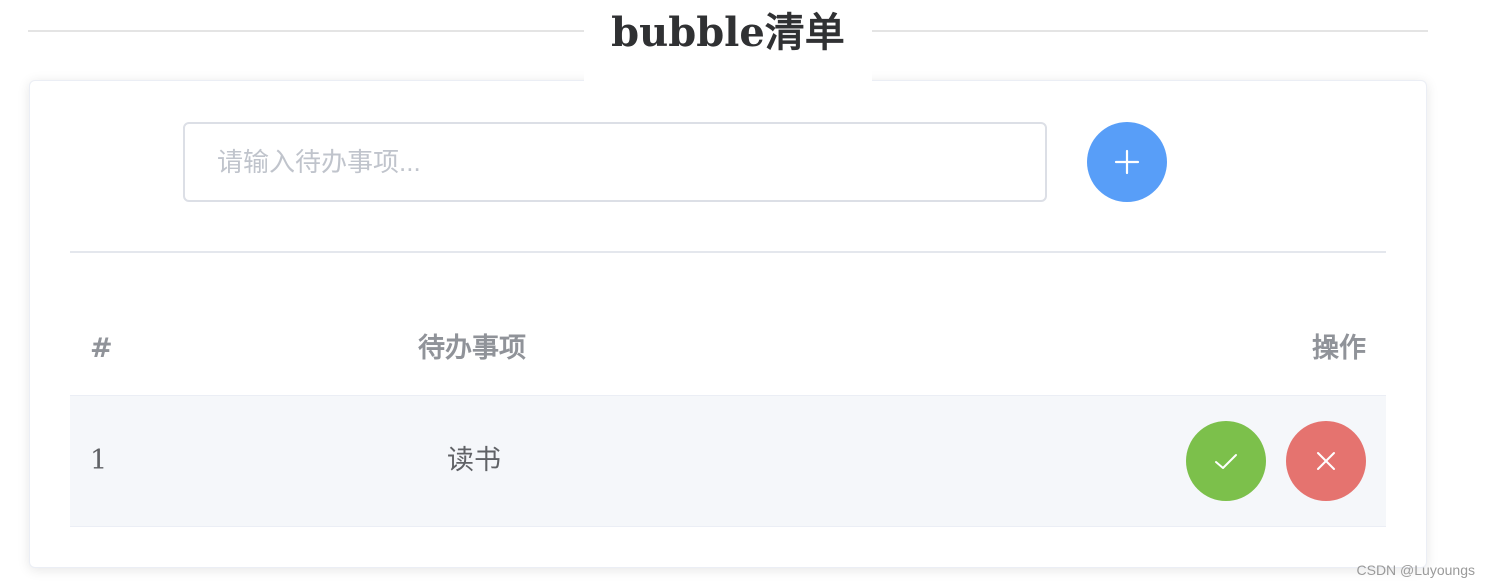  I want to click on title-container: bubble清单, so click(728, 42).